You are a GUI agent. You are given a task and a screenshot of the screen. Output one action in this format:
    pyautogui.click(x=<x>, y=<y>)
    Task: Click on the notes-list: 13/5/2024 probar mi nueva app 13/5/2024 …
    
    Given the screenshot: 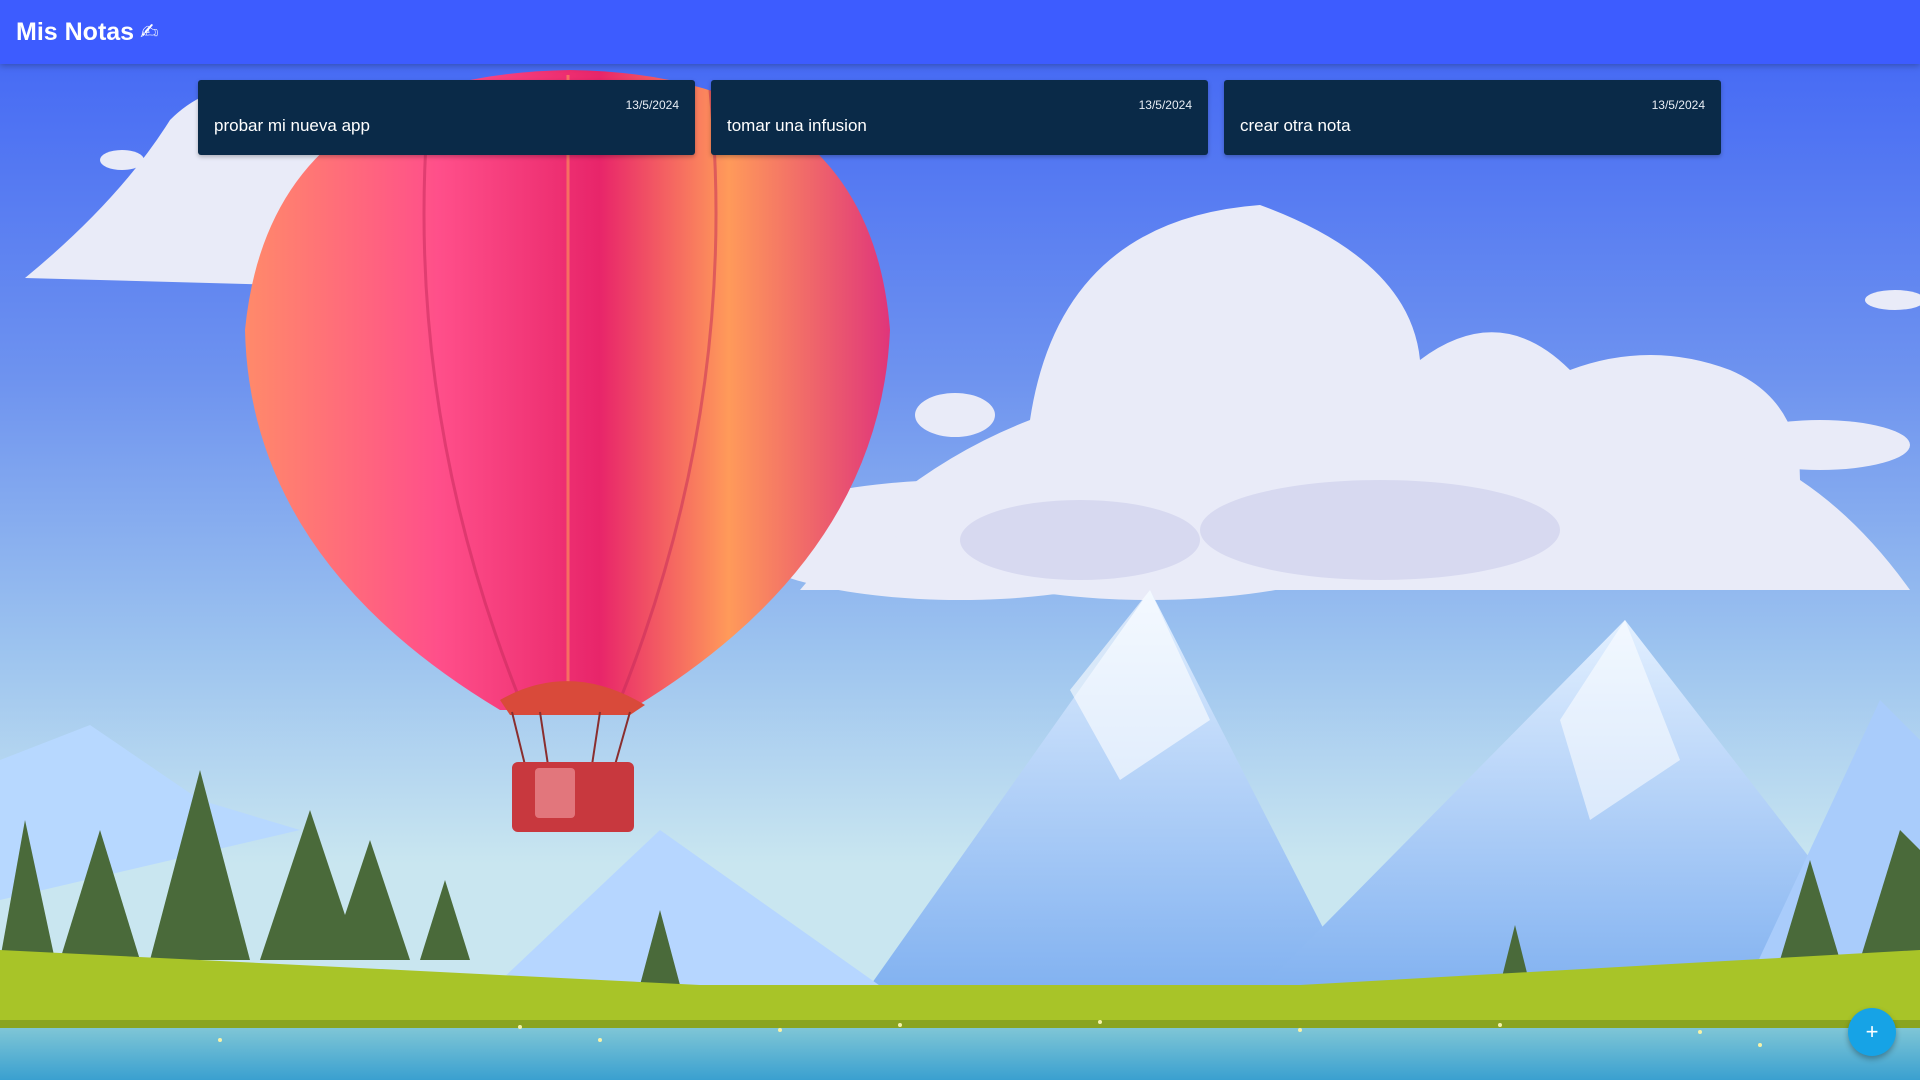 What is the action you would take?
    pyautogui.click(x=959, y=117)
    